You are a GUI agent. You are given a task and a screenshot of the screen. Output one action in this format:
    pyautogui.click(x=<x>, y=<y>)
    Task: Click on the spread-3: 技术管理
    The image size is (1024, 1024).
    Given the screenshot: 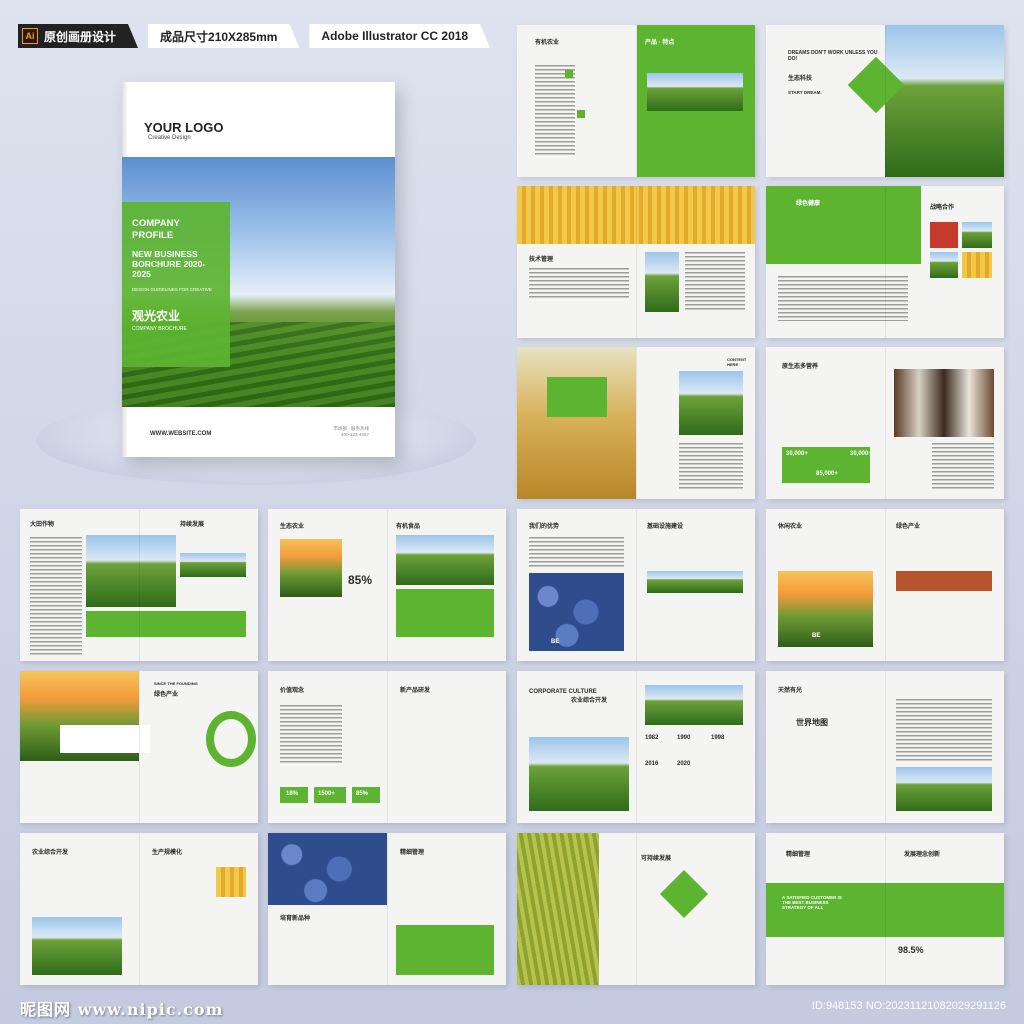 What is the action you would take?
    pyautogui.click(x=636, y=262)
    